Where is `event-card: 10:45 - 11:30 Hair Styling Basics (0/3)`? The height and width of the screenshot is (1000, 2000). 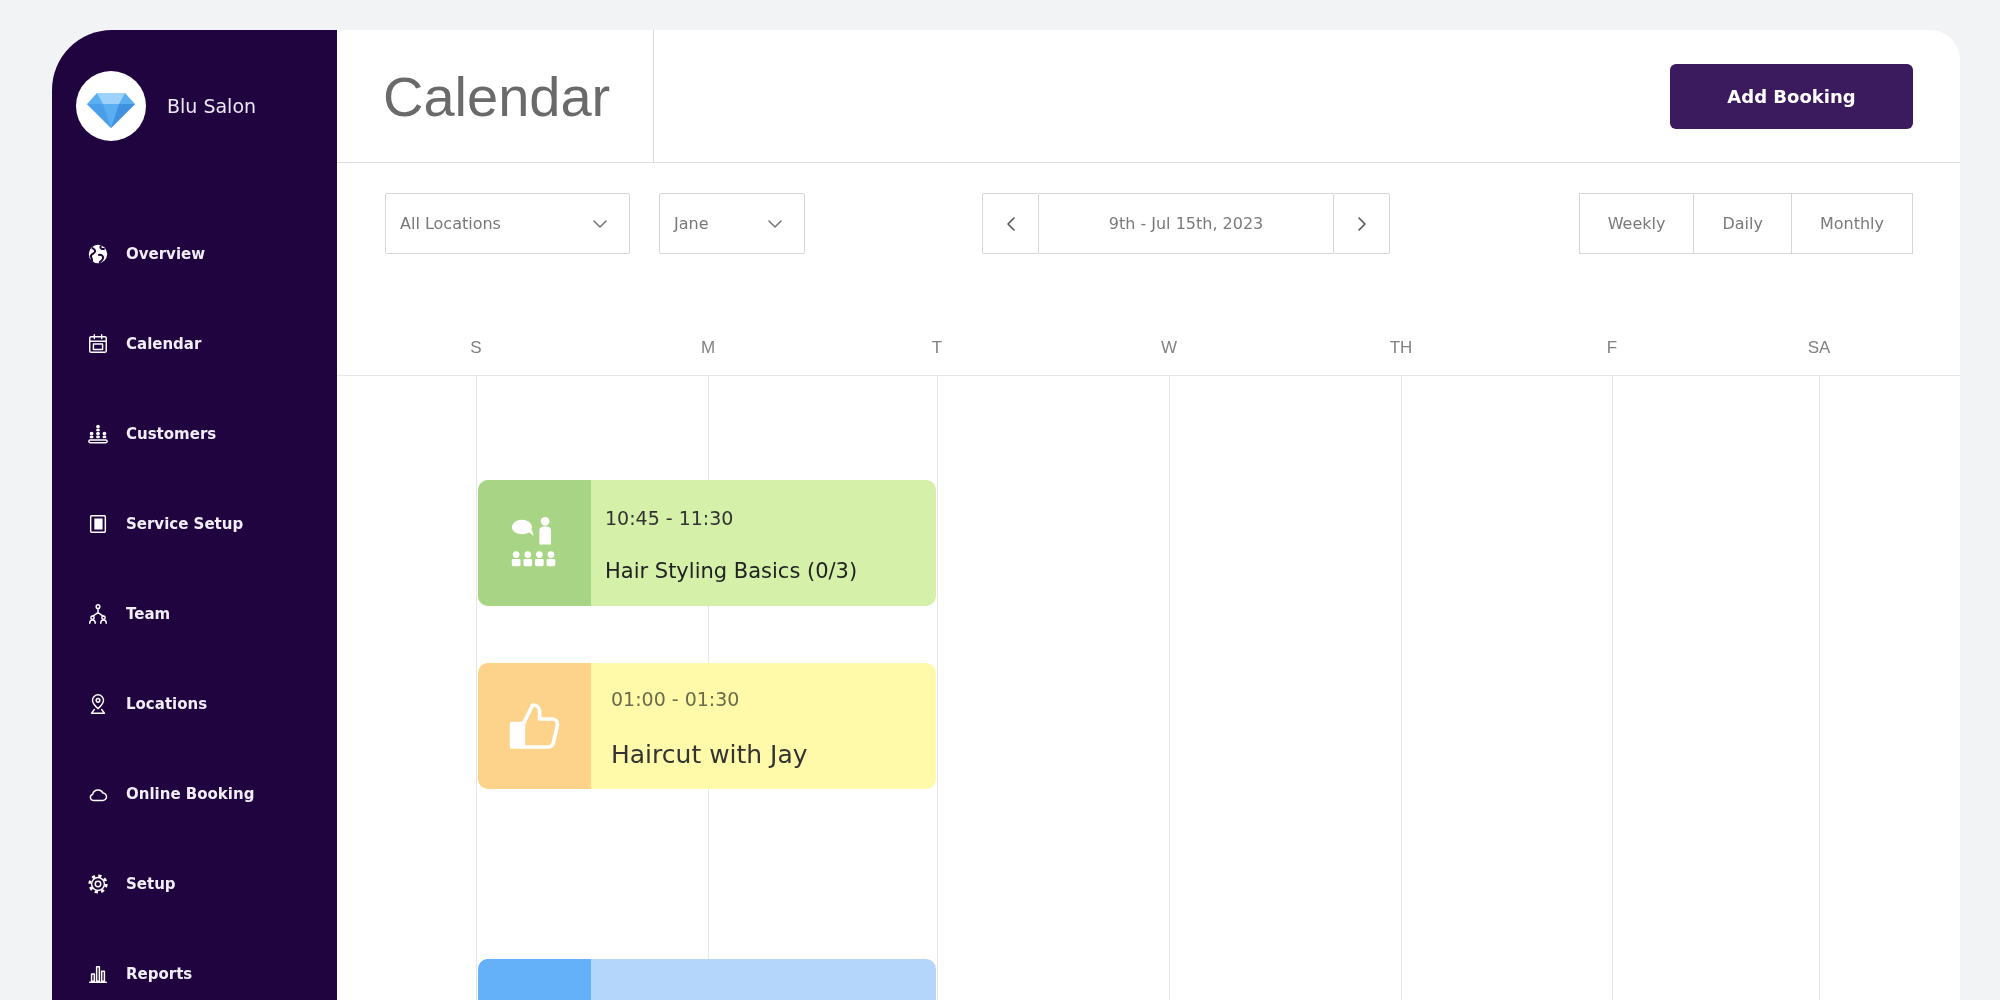 event-card: 10:45 - 11:30 Hair Styling Basics (0/3) is located at coordinates (707, 543).